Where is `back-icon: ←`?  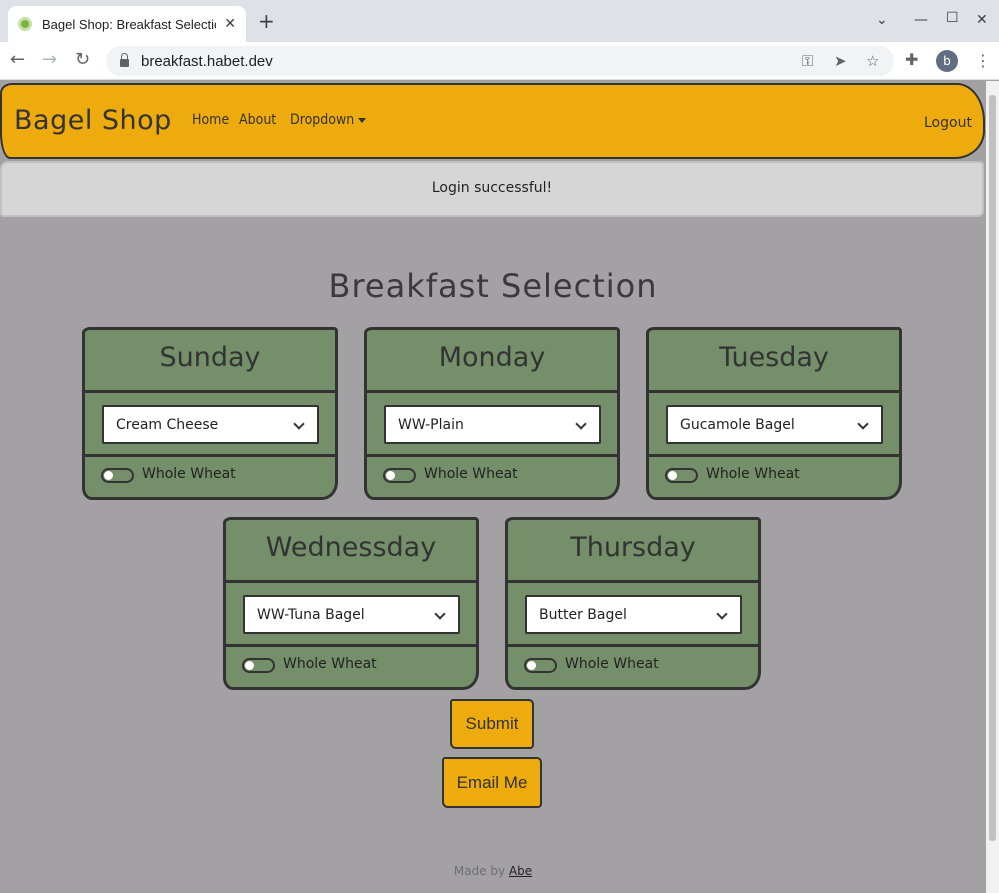 back-icon: ← is located at coordinates (17, 60).